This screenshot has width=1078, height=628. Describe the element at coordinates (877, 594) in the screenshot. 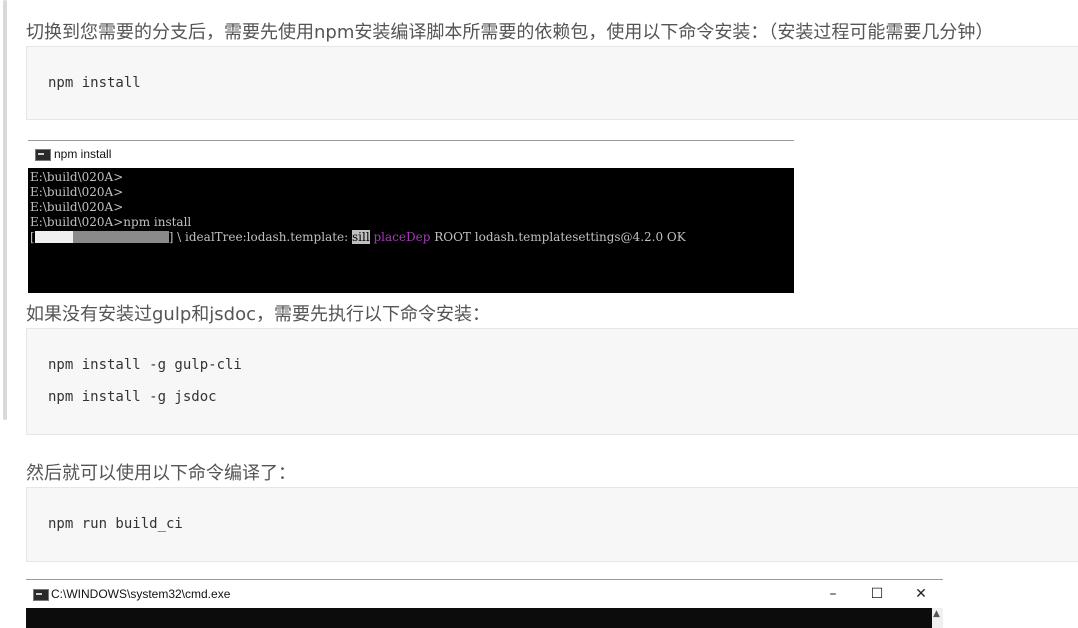

I see `maximize-icon: ☐` at that location.